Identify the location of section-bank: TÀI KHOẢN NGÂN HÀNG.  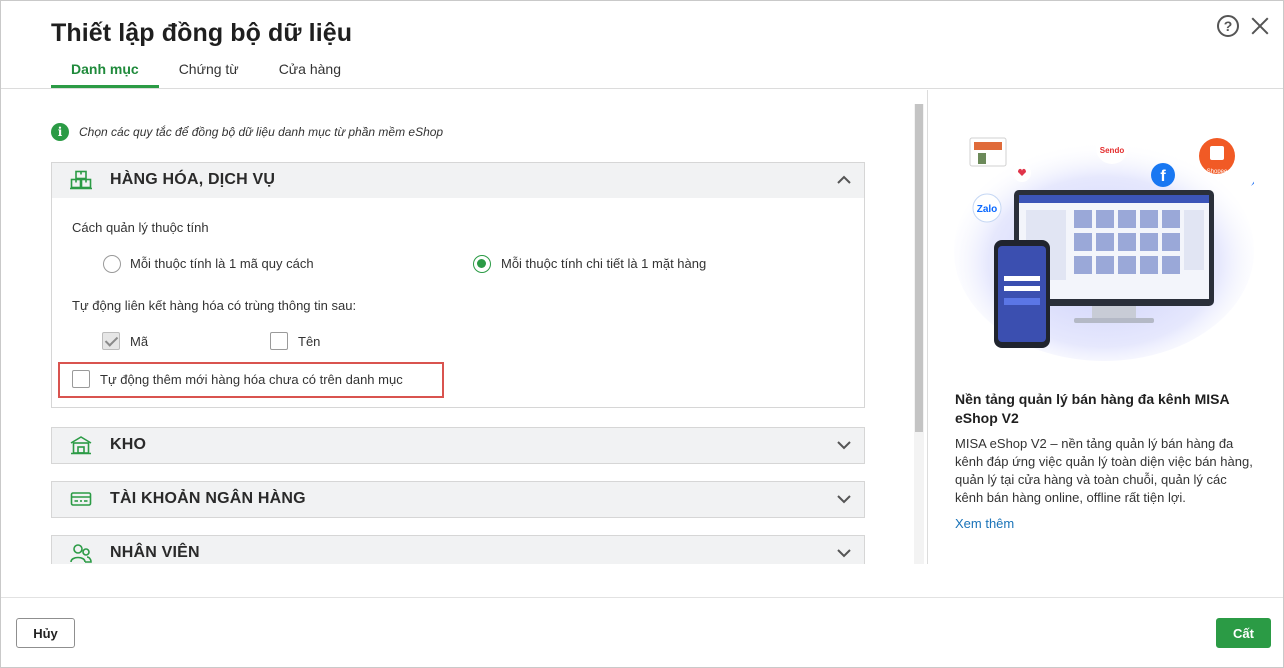
(458, 499).